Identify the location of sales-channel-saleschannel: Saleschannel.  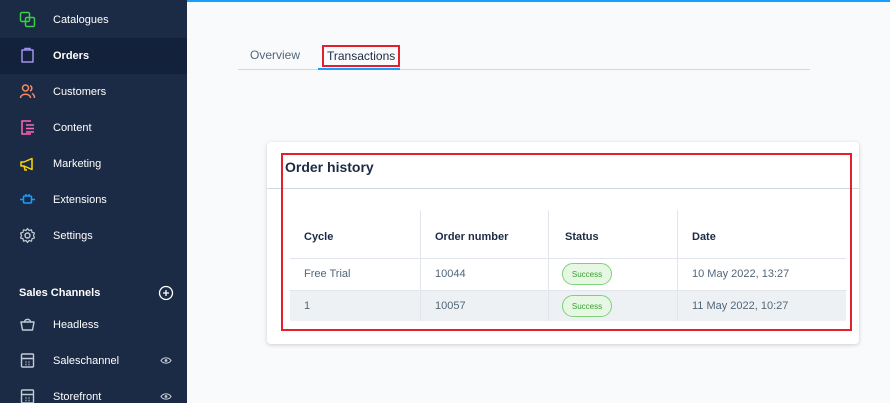
(93, 361).